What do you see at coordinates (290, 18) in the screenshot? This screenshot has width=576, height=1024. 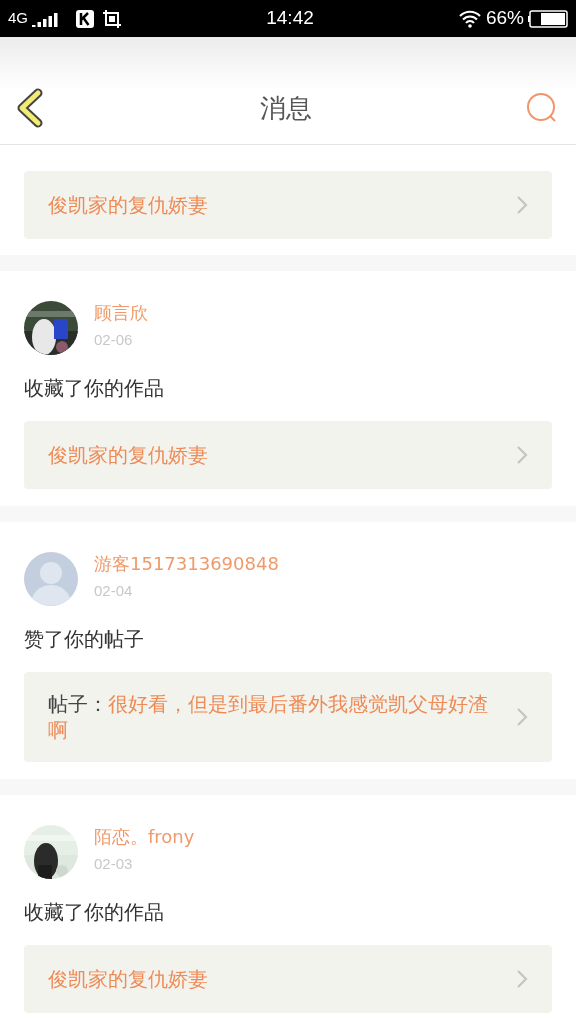 I see `clock: 14:42` at bounding box center [290, 18].